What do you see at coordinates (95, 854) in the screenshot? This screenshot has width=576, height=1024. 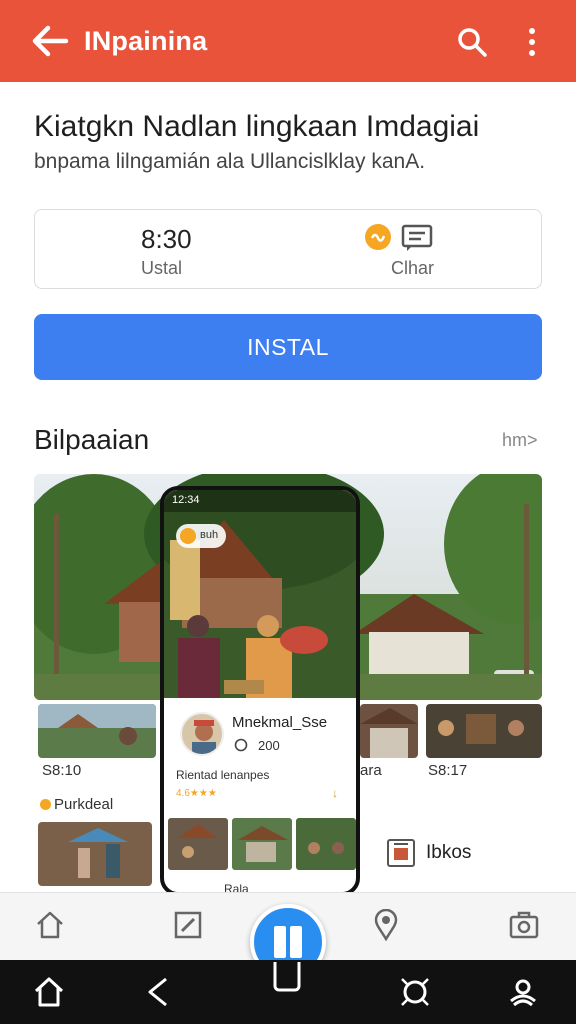 I see `list-thumb` at bounding box center [95, 854].